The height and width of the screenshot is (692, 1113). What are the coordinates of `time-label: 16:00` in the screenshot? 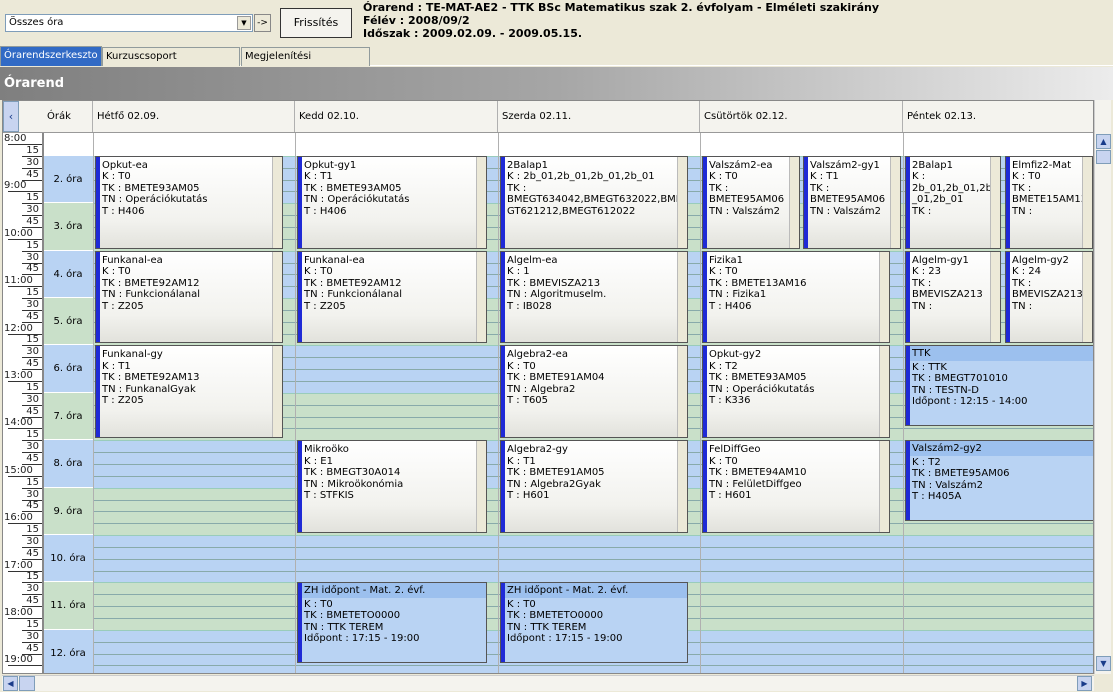 It's located at (18, 518).